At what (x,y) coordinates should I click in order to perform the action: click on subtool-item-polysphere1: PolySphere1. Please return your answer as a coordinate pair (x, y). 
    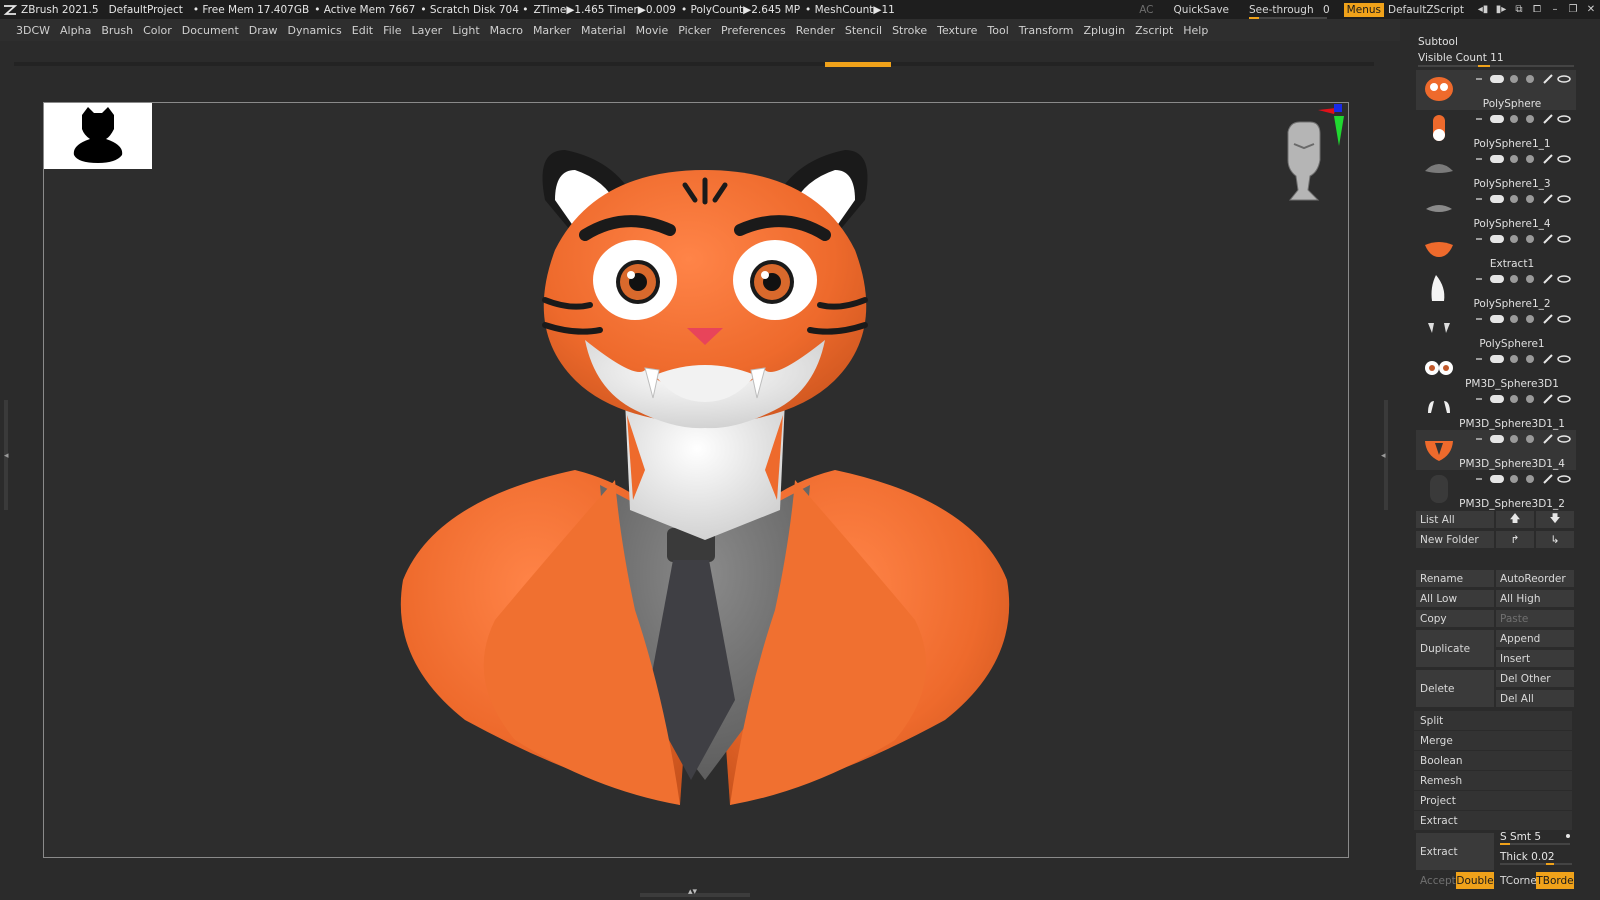
    Looking at the image, I should click on (1496, 330).